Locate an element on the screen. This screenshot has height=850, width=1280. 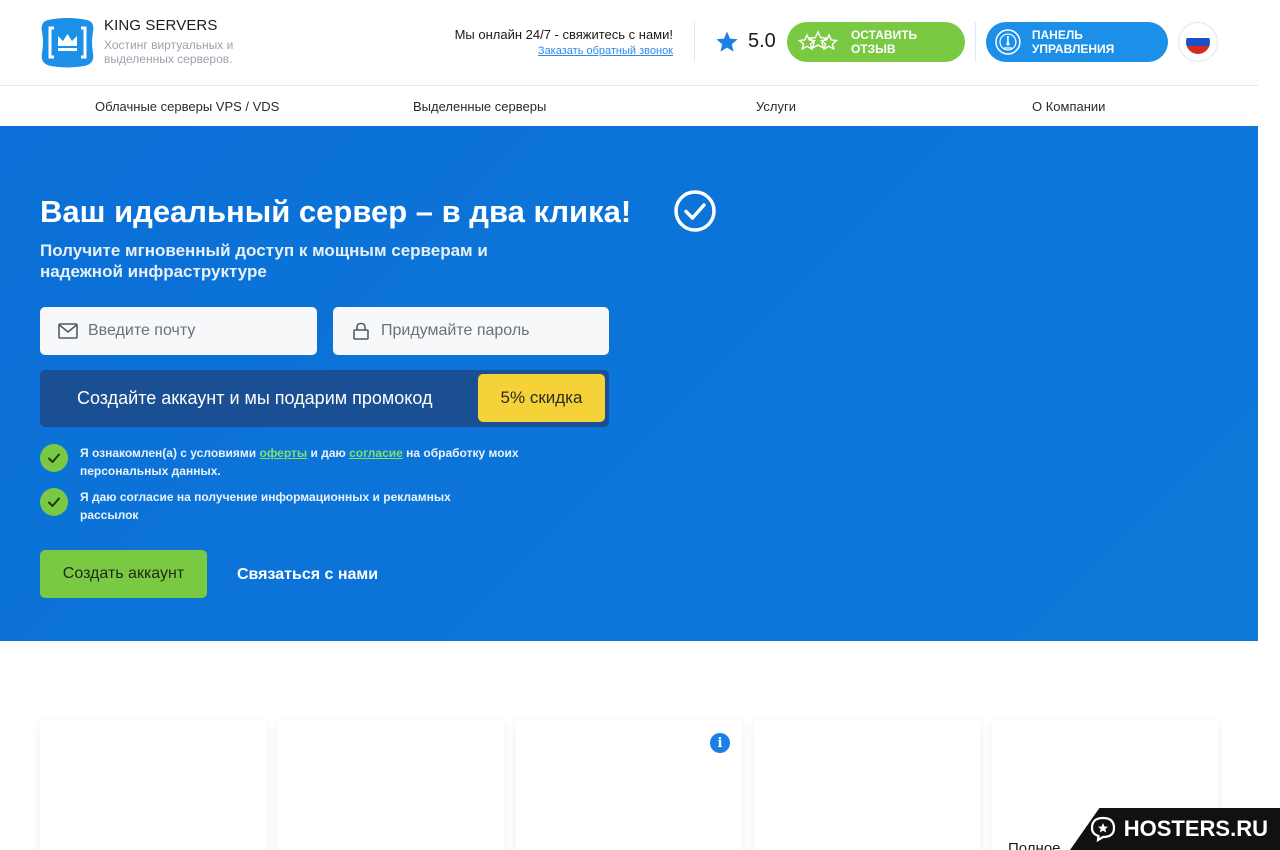
callback-link: Заказать обратный звонок is located at coordinates (605, 51).